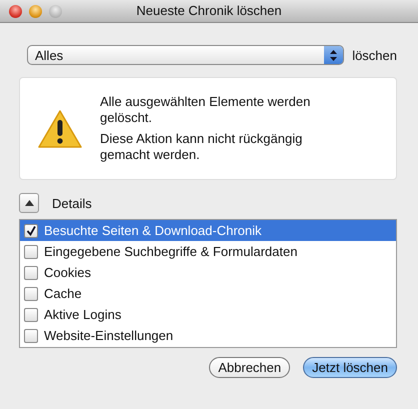 The image size is (418, 409). Describe the element at coordinates (208, 314) in the screenshot. I see `history-item: Aktive Logins` at that location.